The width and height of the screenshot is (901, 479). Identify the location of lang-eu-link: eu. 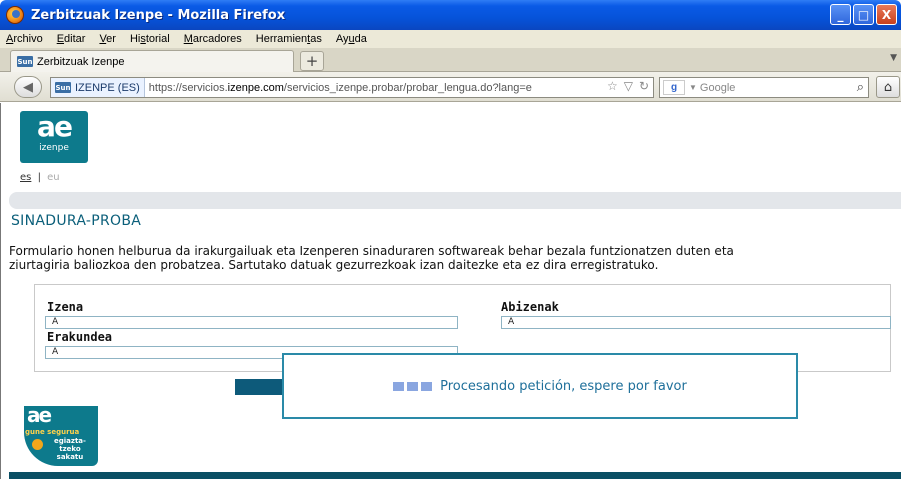
(53, 177).